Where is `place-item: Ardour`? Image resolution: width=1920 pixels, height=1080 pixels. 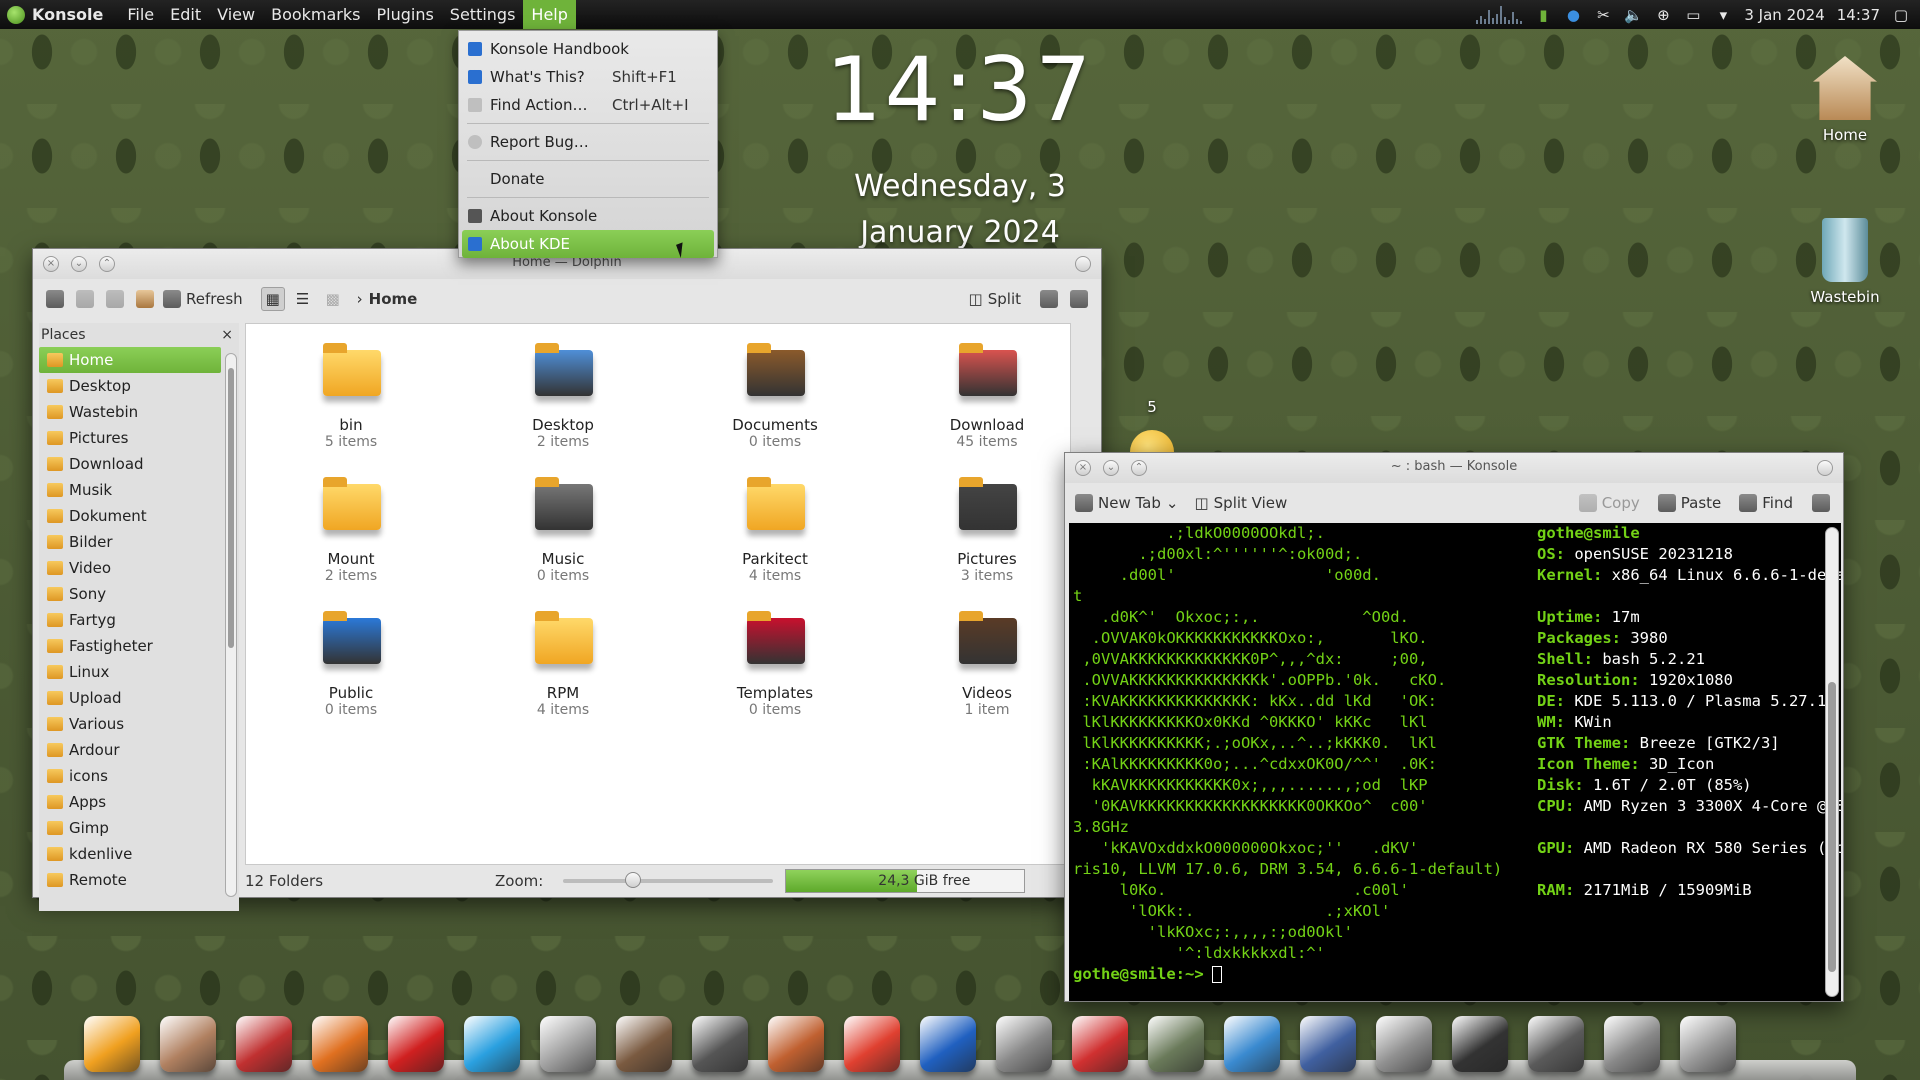
place-item: Ardour is located at coordinates (130, 750).